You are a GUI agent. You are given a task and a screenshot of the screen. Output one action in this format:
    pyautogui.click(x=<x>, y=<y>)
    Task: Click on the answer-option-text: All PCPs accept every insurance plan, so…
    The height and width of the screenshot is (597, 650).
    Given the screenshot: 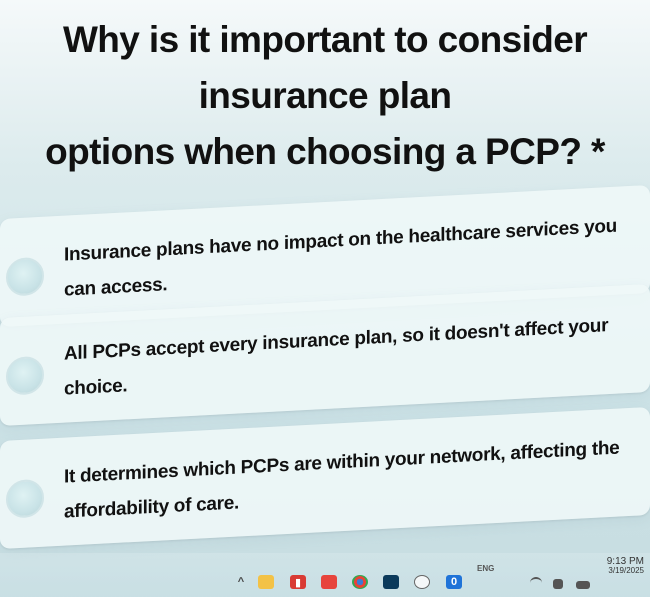 What is the action you would take?
    pyautogui.click(x=336, y=357)
    